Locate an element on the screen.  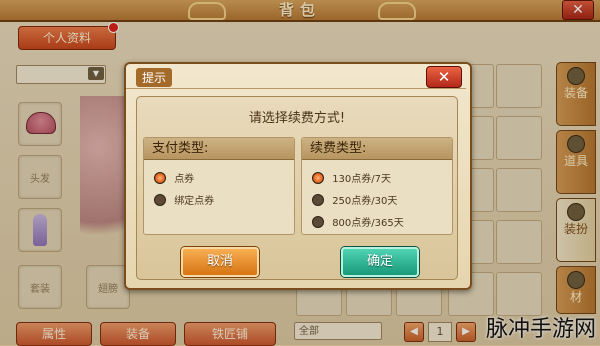
renewal-option-30-days: 250点券/30天 is located at coordinates (354, 200).